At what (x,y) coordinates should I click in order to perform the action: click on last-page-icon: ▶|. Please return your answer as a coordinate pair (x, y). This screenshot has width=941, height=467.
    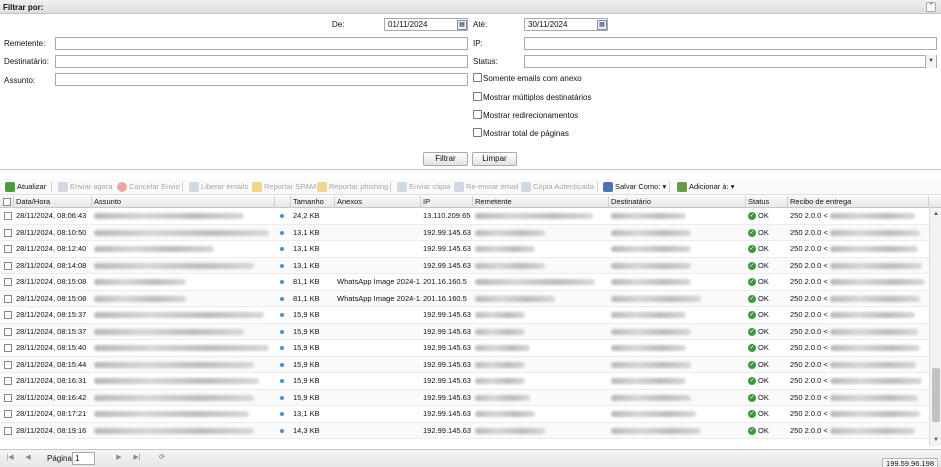
    Looking at the image, I should click on (137, 458).